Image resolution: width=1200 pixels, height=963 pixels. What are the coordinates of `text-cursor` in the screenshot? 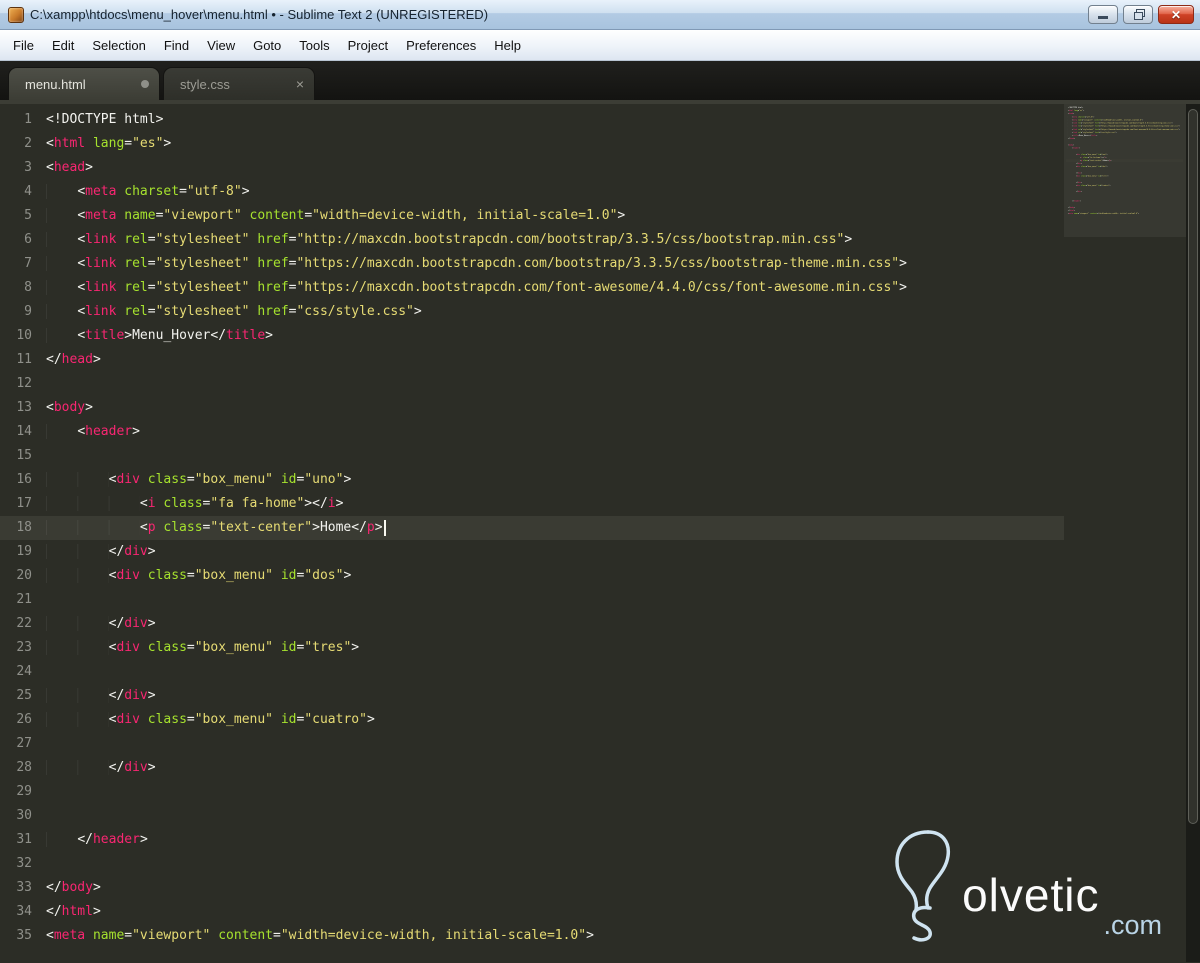 It's located at (384, 527).